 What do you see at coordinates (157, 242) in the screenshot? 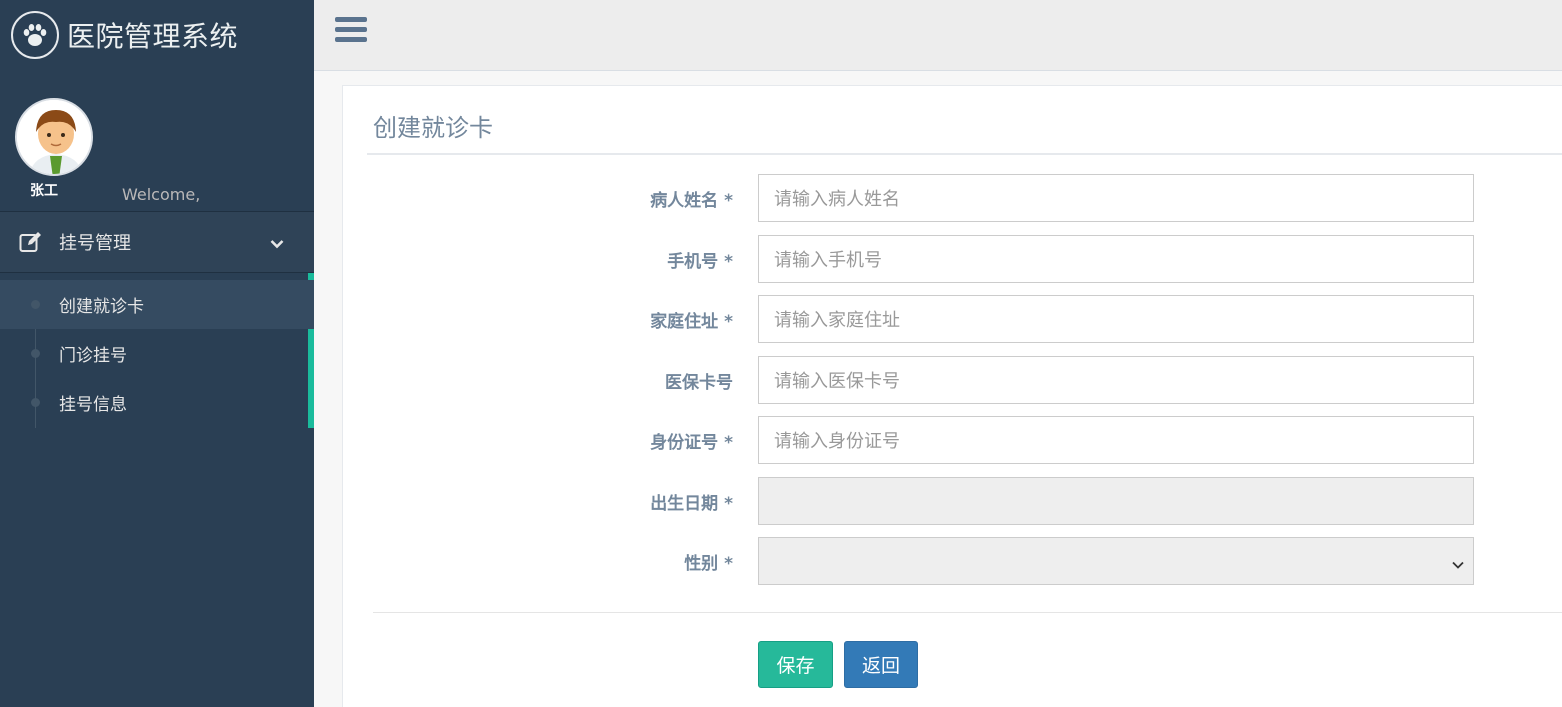
I see `sidebar-section-registration: 挂号管理` at bounding box center [157, 242].